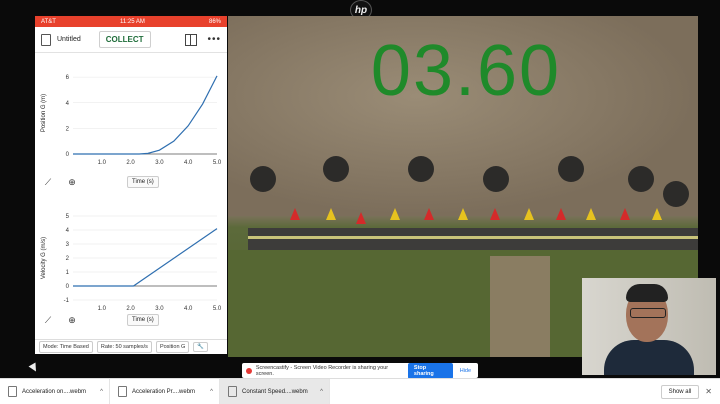 The width and height of the screenshot is (720, 404). What do you see at coordinates (648, 313) in the screenshot?
I see `presenter-glasses` at bounding box center [648, 313].